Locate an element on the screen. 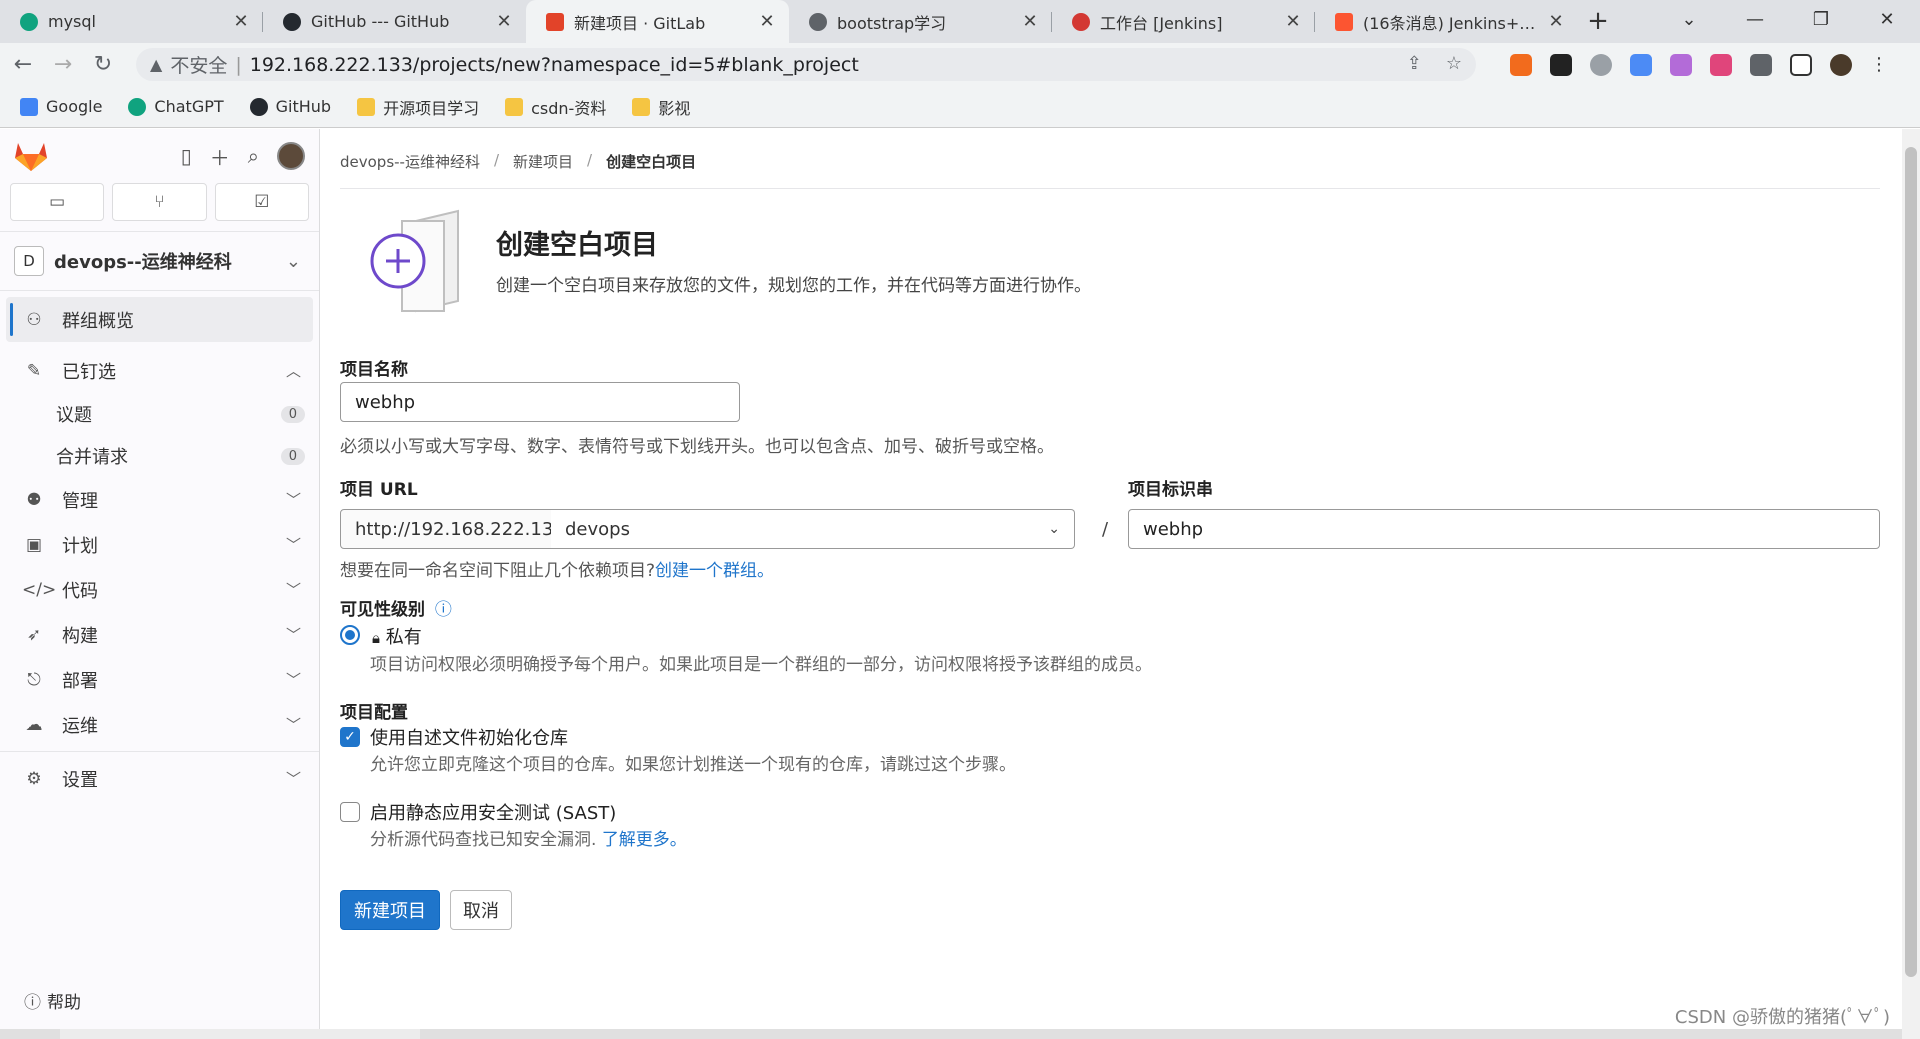 This screenshot has width=1920, height=1039. project-slug-input: webhp is located at coordinates (1504, 529).